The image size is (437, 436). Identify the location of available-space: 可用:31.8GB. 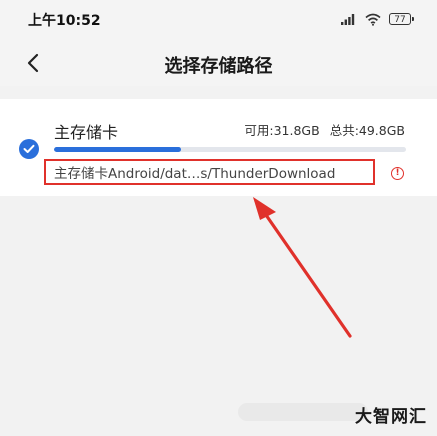
(282, 130).